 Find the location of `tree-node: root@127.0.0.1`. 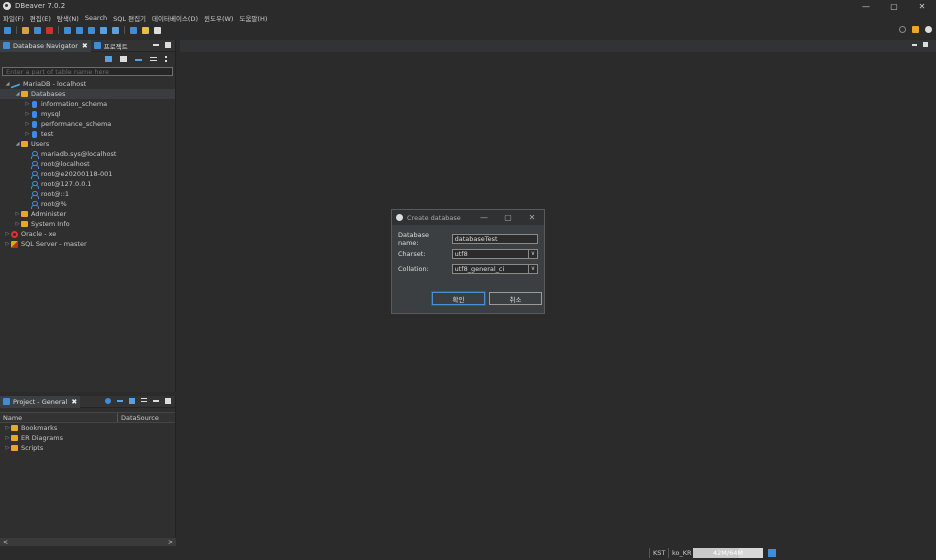

tree-node: root@127.0.0.1 is located at coordinates (87, 184).